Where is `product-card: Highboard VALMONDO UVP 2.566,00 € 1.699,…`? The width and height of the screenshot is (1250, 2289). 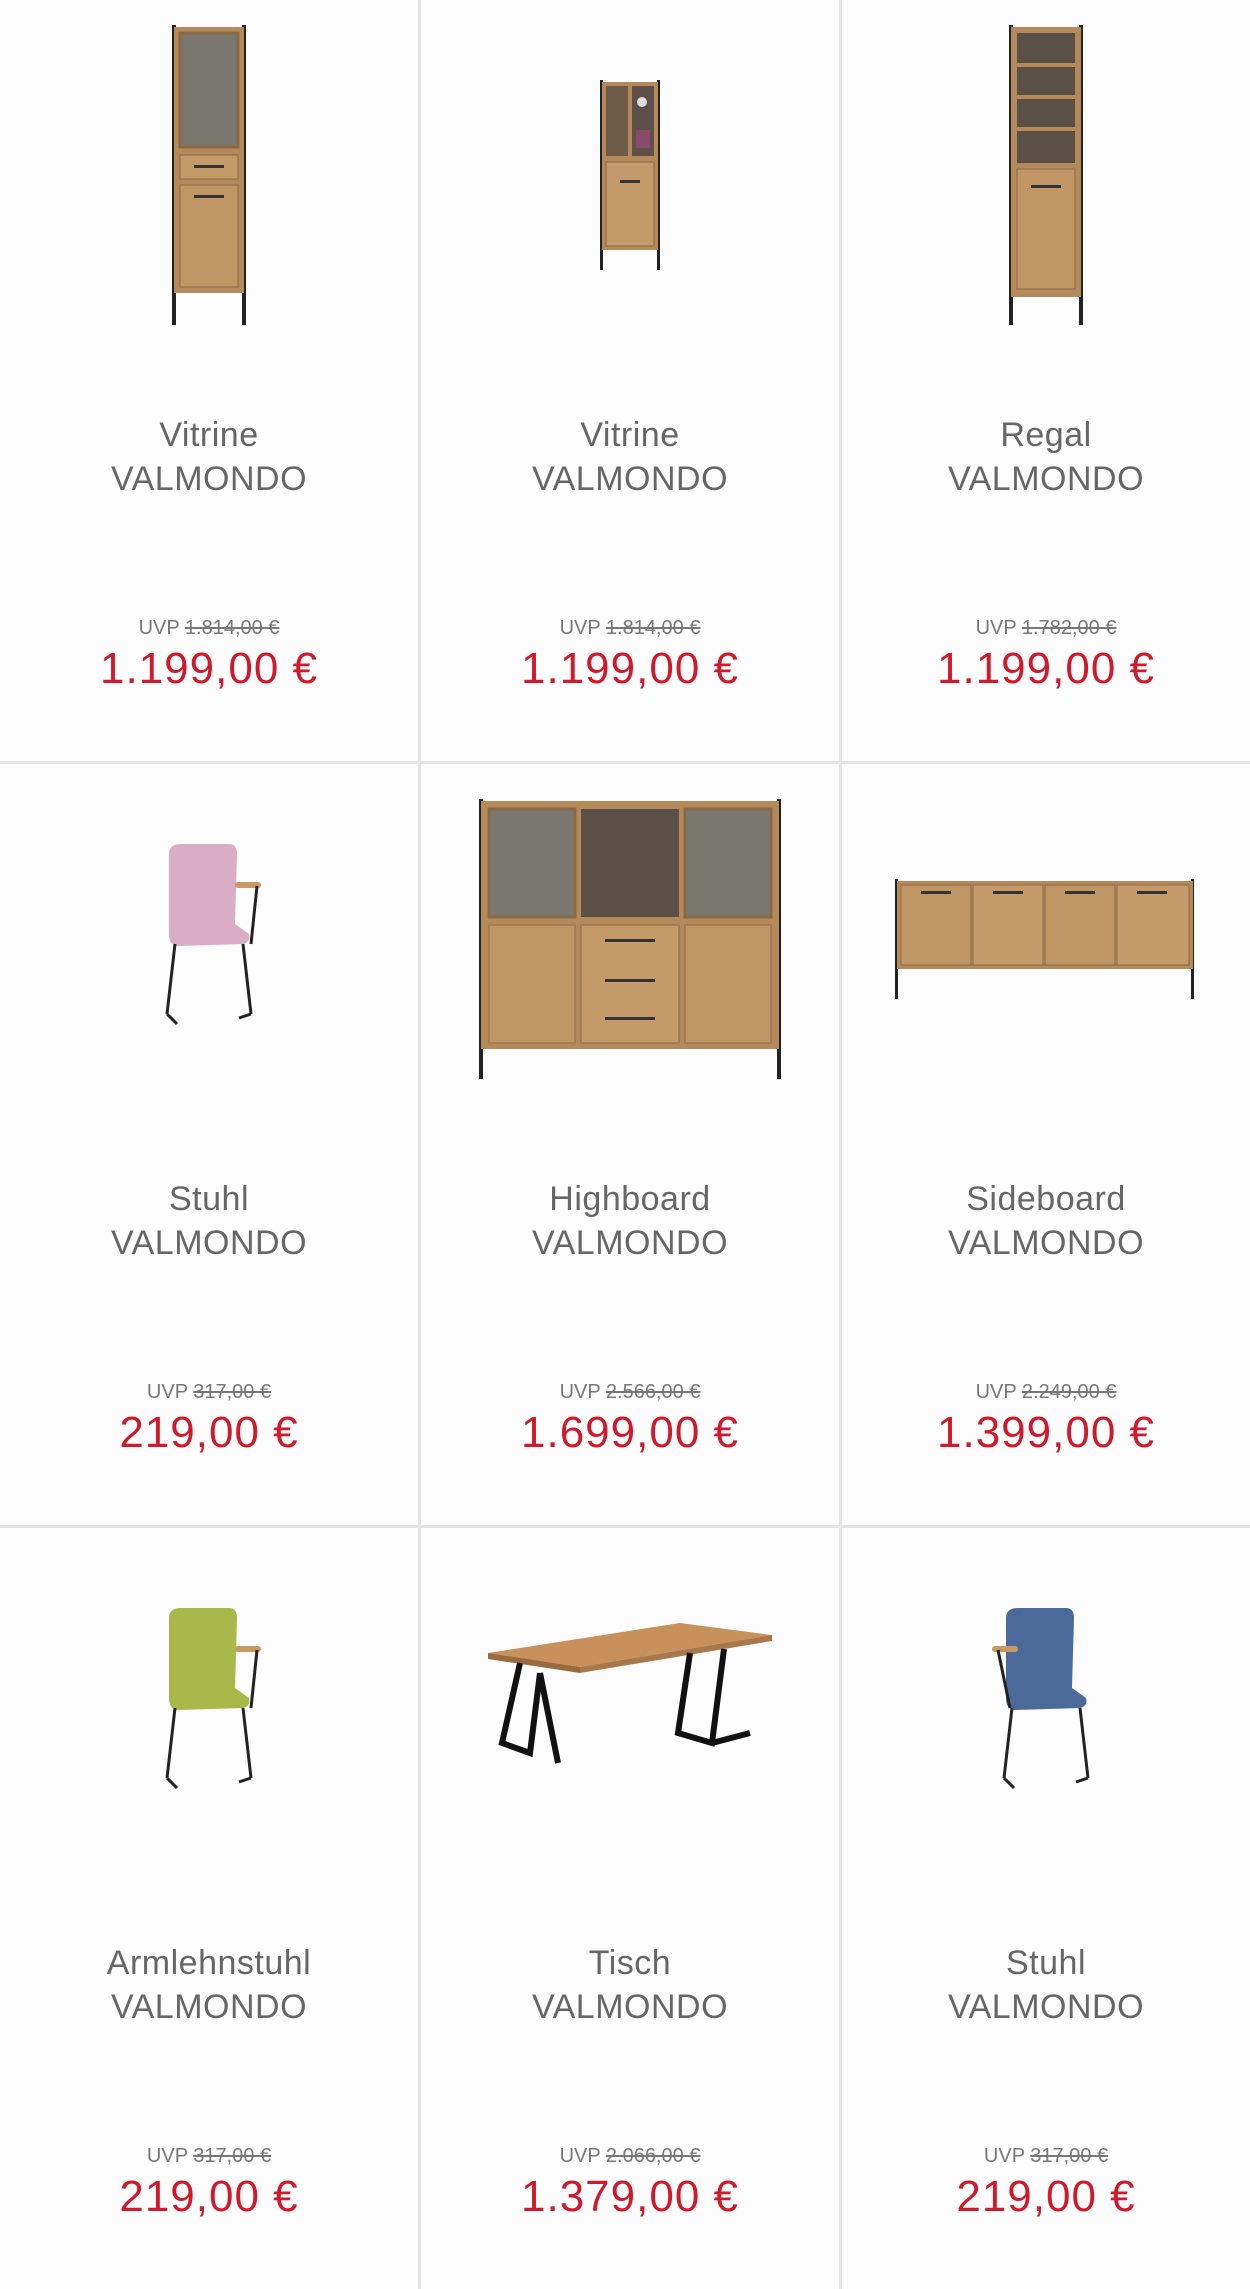
product-card: Highboard VALMONDO UVP 2.566,00 € 1.699,… is located at coordinates (630, 1144).